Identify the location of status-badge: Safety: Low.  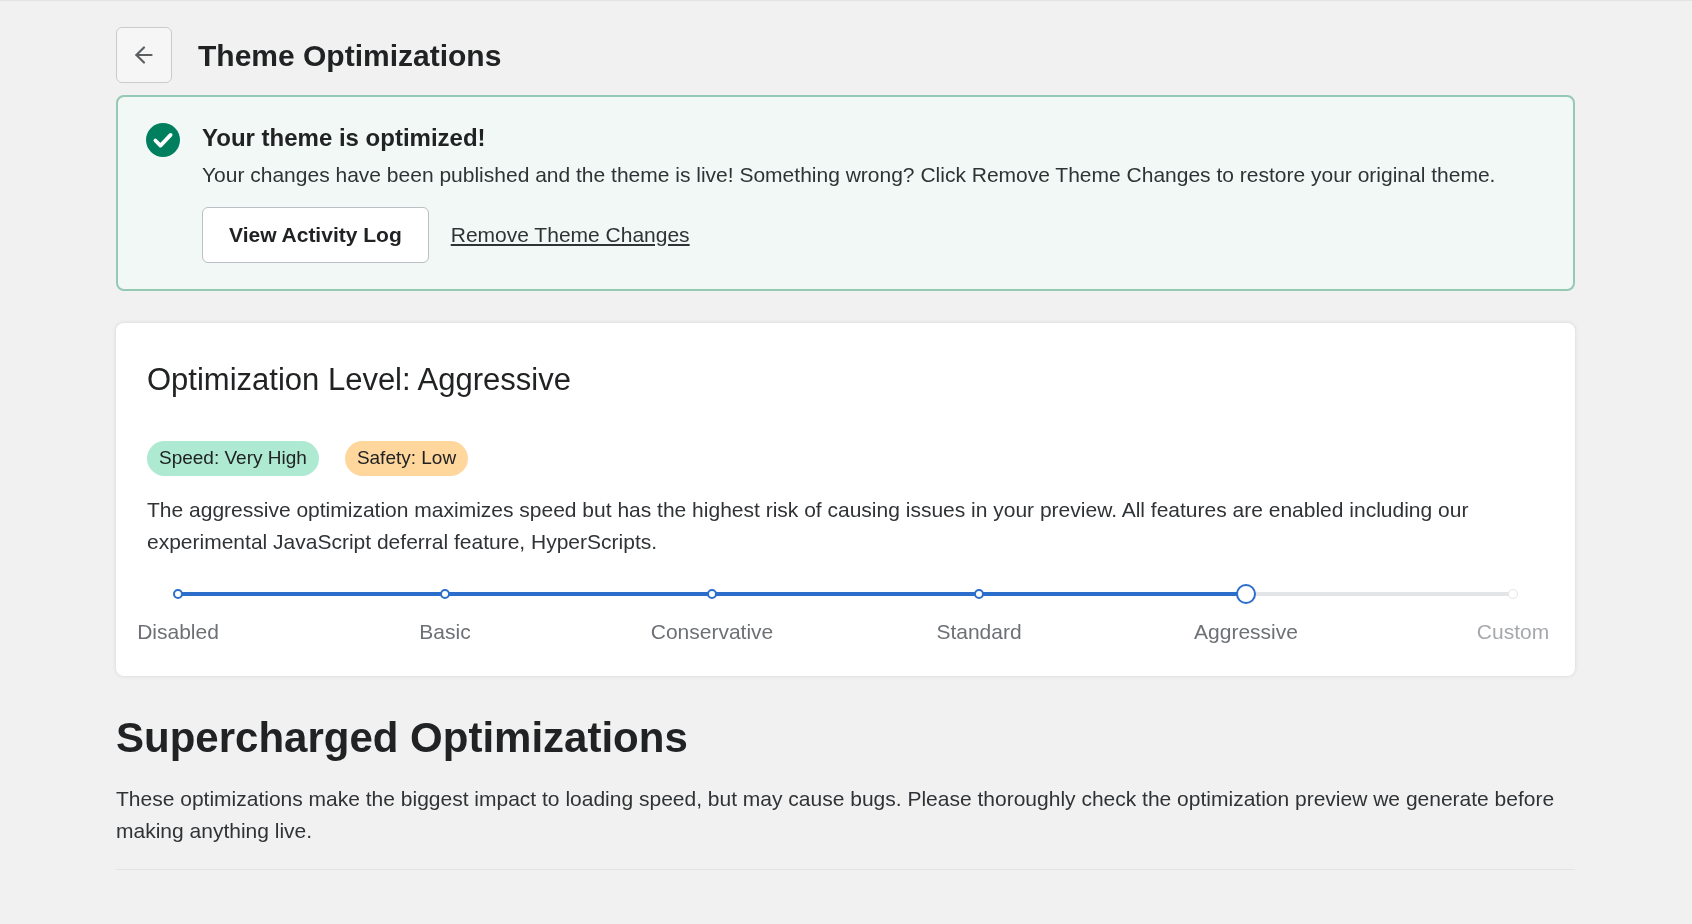
(406, 458).